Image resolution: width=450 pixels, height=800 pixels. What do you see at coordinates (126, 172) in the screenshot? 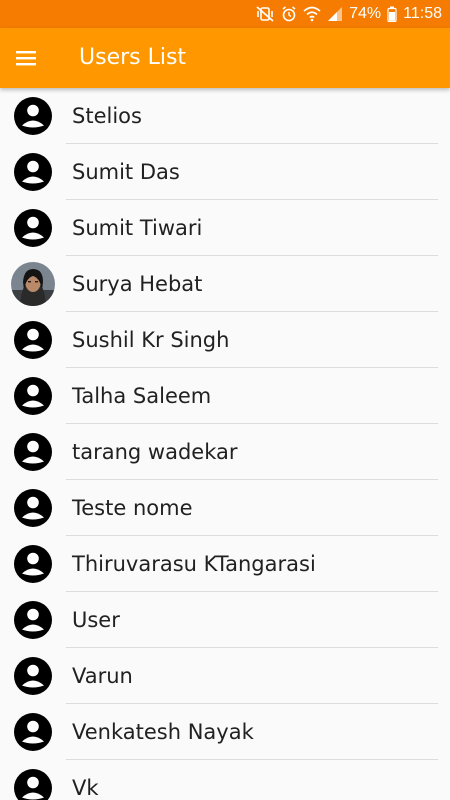
I see `user-name: Sumit Das` at bounding box center [126, 172].